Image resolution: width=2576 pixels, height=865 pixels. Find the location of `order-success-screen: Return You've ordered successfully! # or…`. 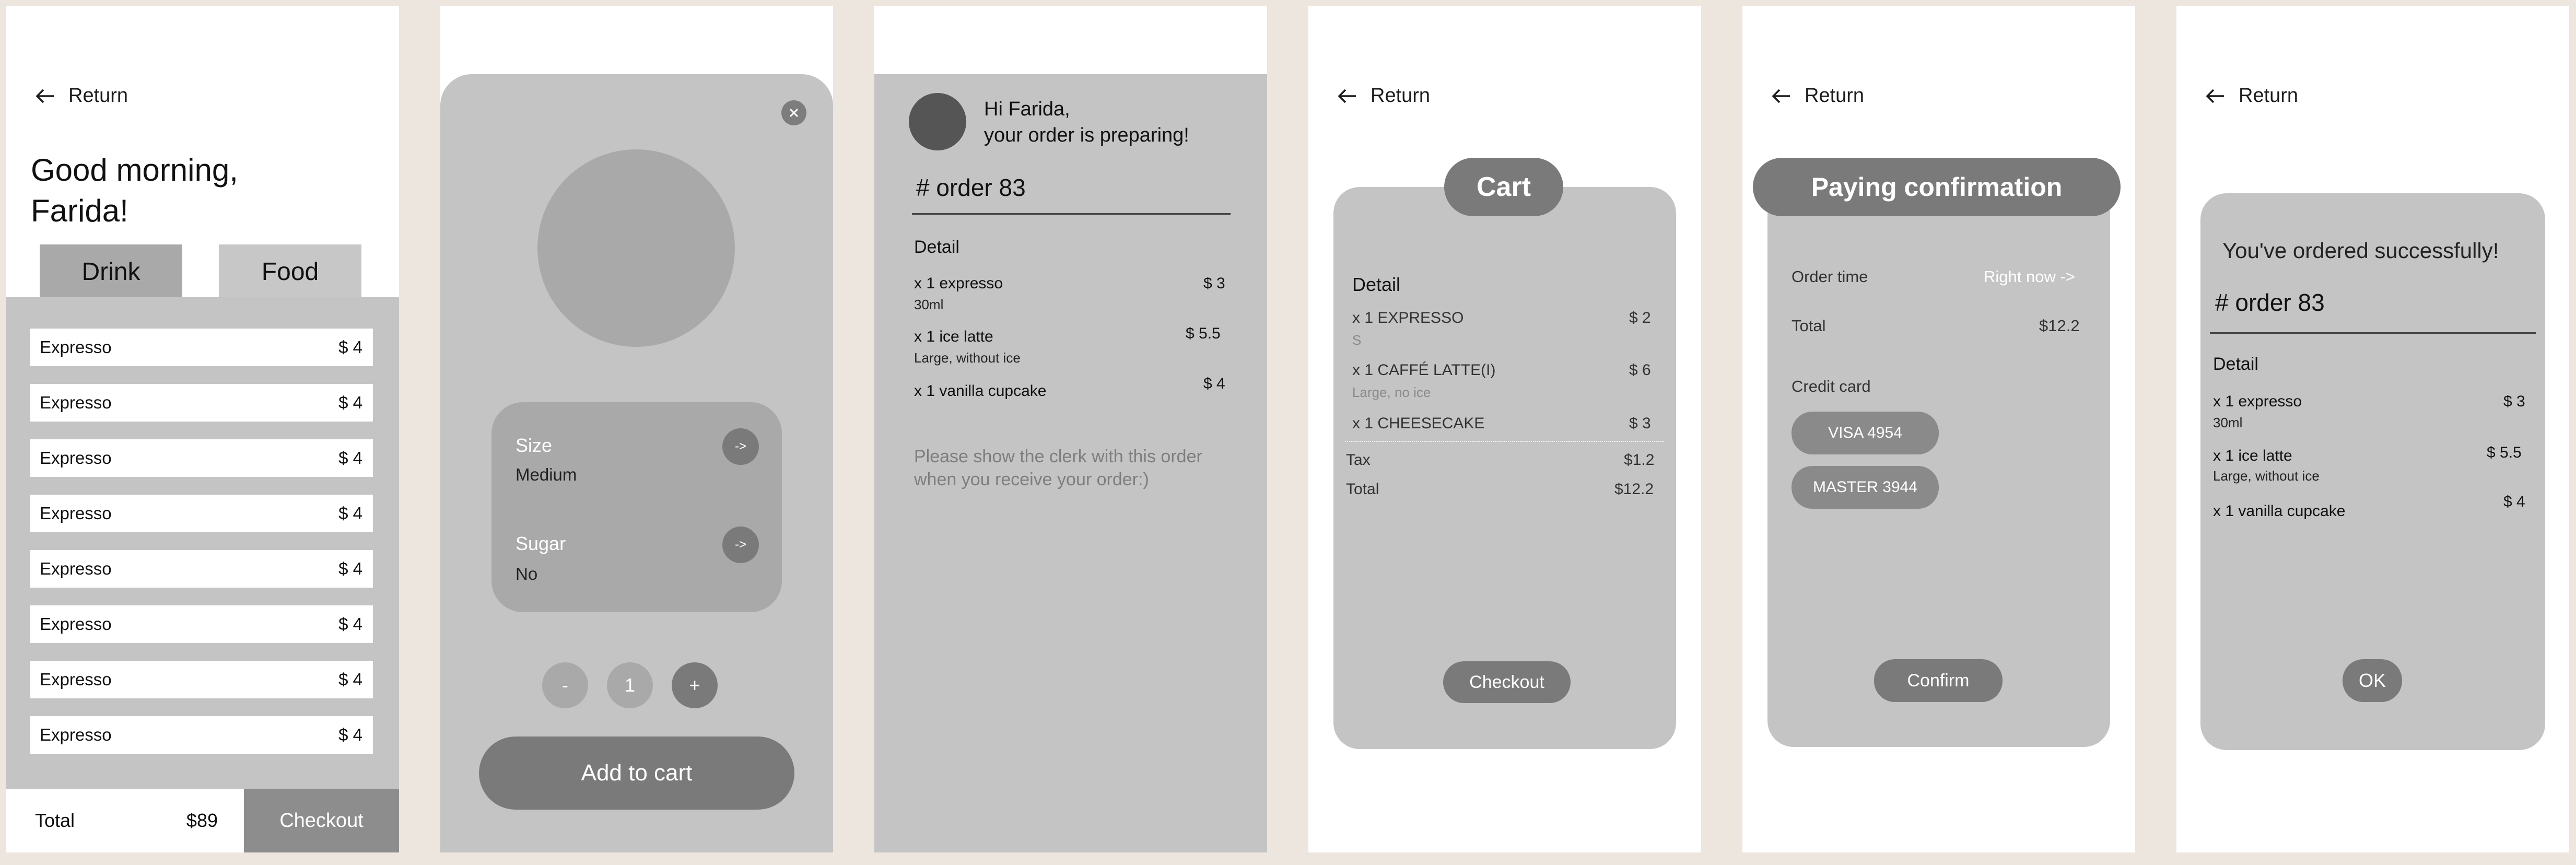

order-success-screen: Return You've ordered successfully! # or… is located at coordinates (2372, 429).